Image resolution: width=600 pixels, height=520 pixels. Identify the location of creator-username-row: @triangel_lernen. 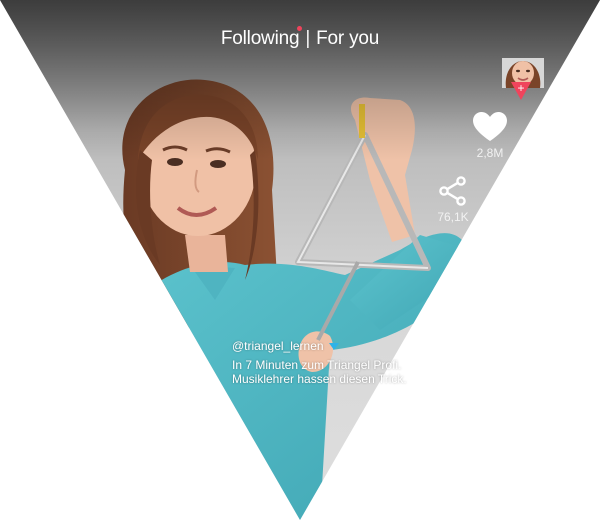
(327, 346).